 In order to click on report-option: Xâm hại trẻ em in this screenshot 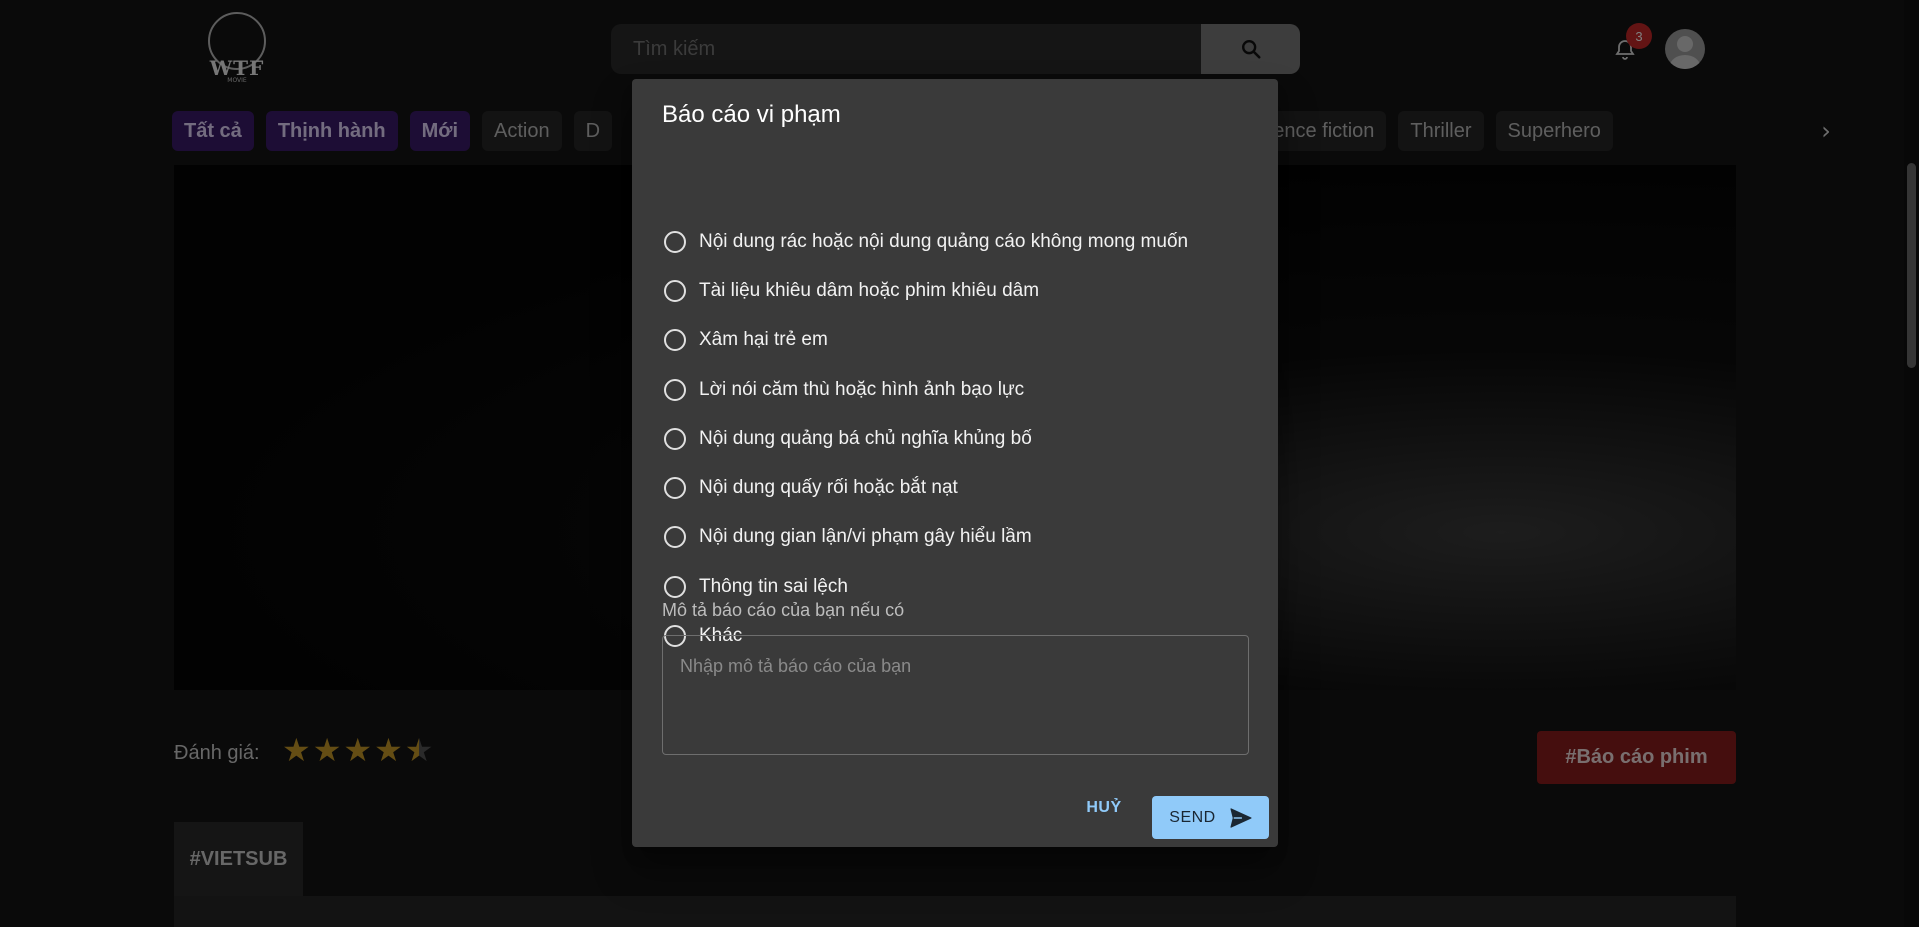, I will do `click(745, 340)`.